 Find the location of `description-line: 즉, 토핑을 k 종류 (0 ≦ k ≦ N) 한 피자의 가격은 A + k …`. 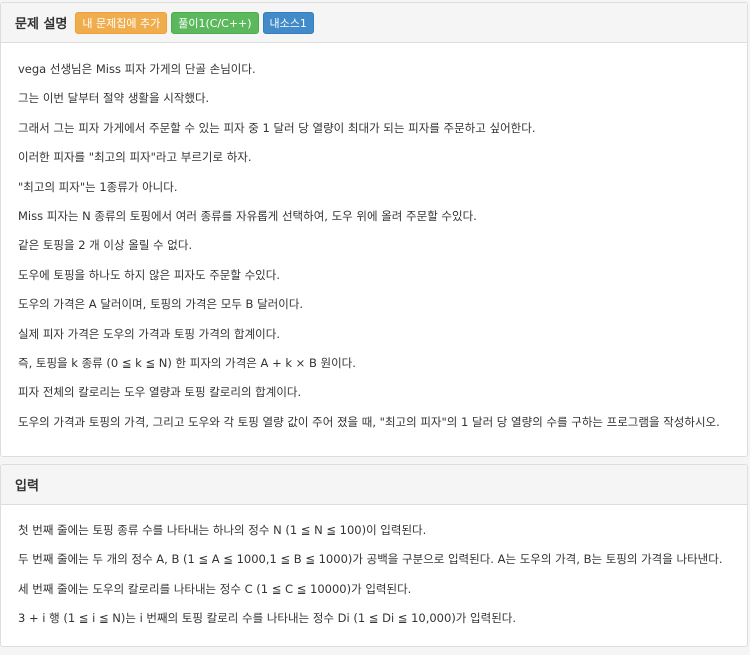

description-line: 즉, 토핑을 k 종류 (0 ≦ k ≦ N) 한 피자의 가격은 A + k … is located at coordinates (187, 363).